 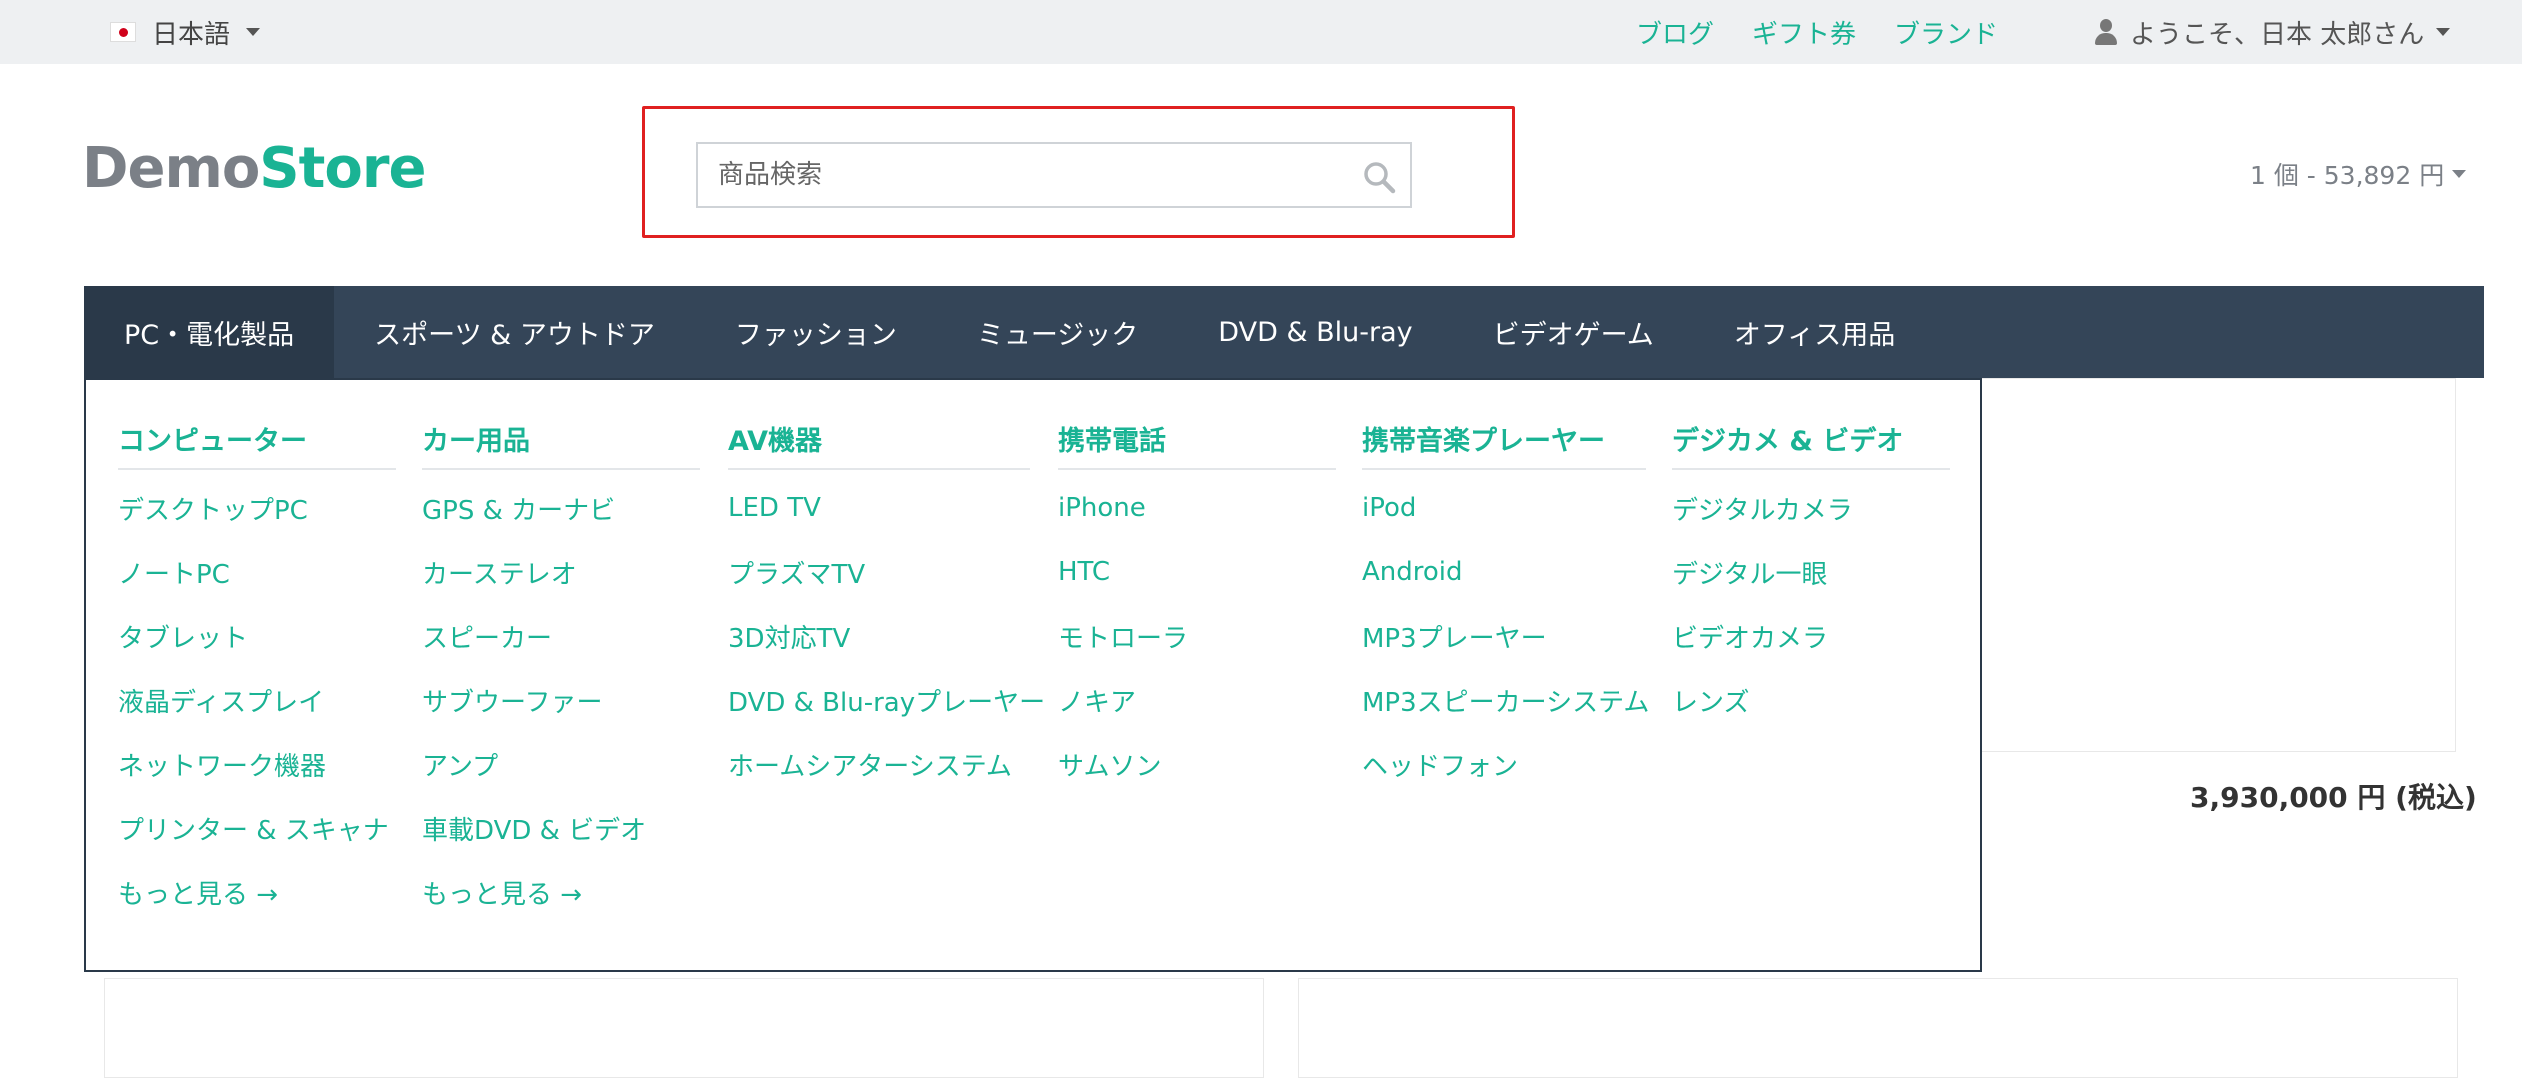 What do you see at coordinates (123, 32) in the screenshot?
I see `japan-flag-icon` at bounding box center [123, 32].